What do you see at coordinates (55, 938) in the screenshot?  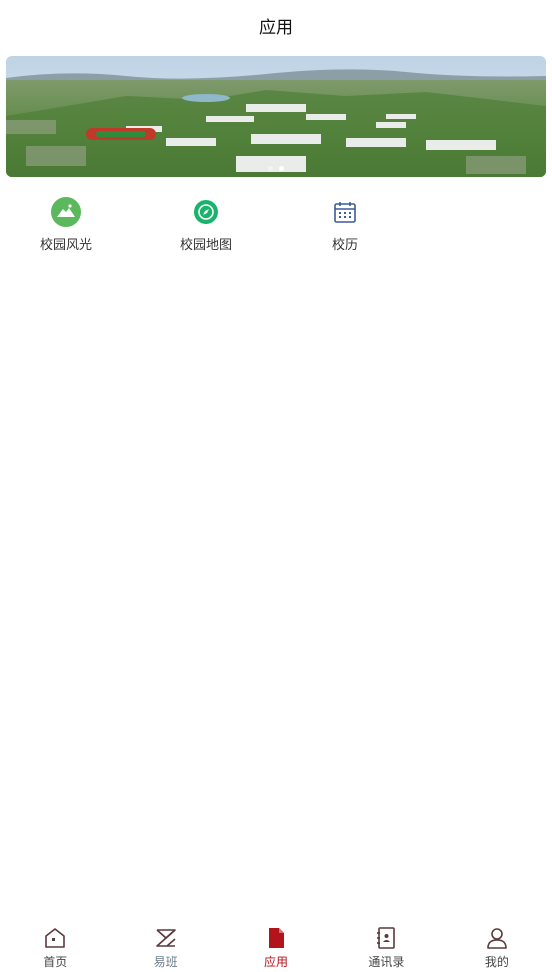 I see `home-icon` at bounding box center [55, 938].